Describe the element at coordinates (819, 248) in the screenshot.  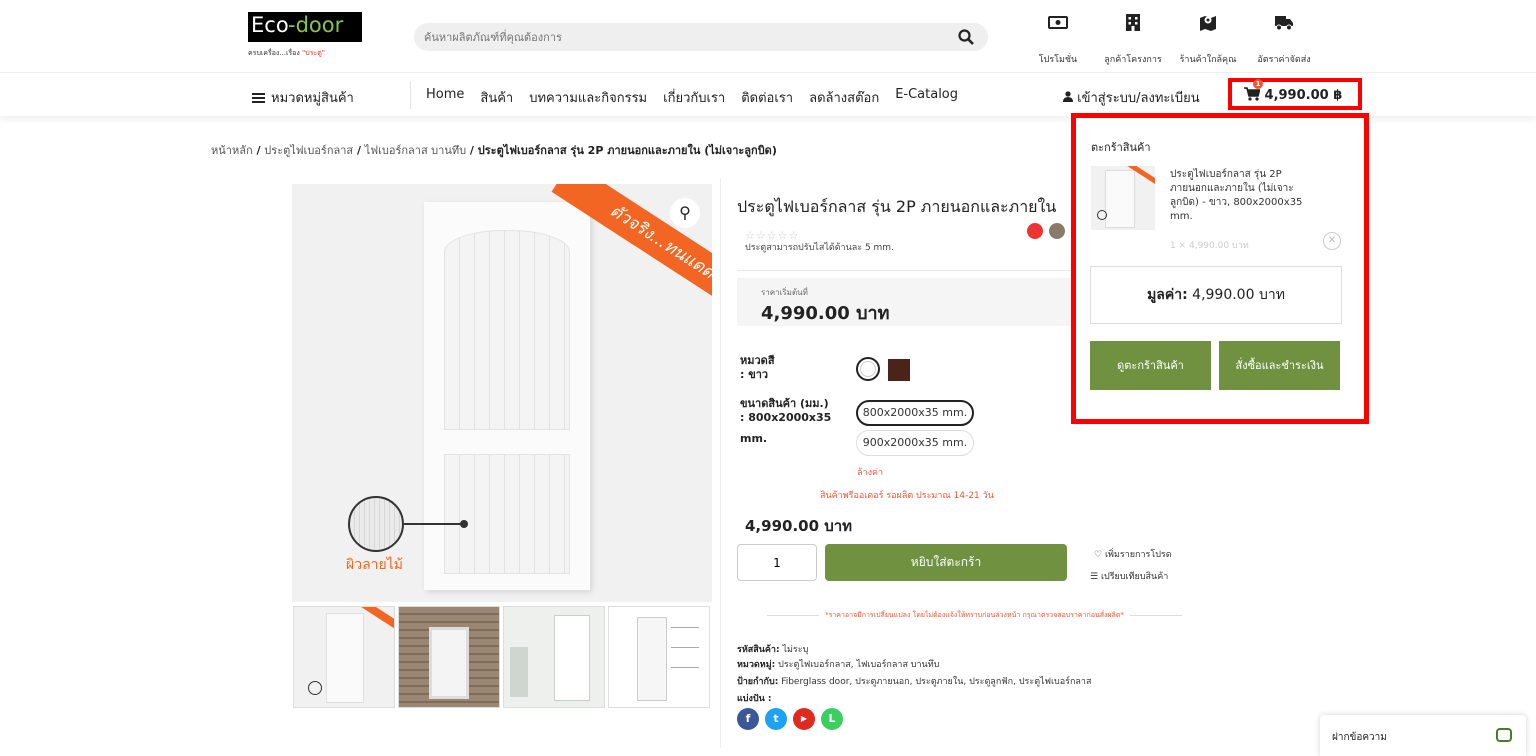
I see `product-tagline: ประตูสามารถปรับไสได้ด้านละ 5 mm.` at that location.